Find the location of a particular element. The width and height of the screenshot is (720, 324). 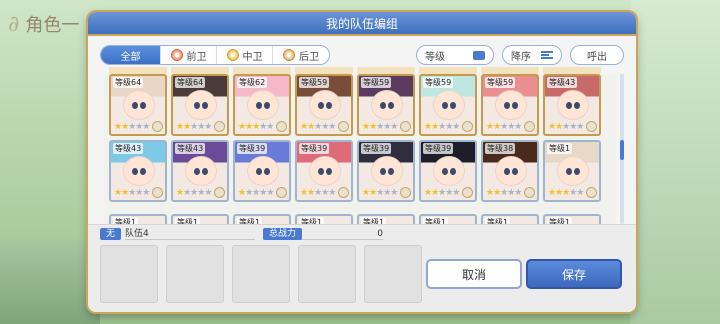

power-value: 0 is located at coordinates (380, 234).